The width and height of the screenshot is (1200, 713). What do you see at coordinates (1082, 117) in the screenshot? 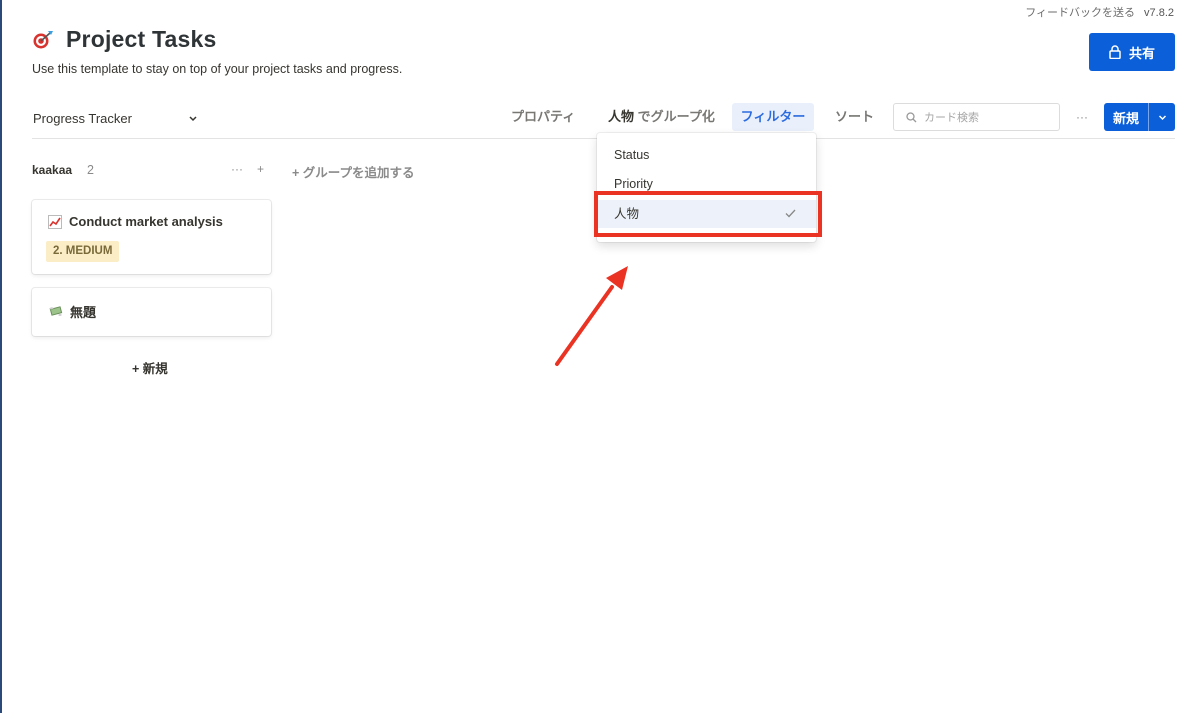
I see `more-options-button: ···` at bounding box center [1082, 117].